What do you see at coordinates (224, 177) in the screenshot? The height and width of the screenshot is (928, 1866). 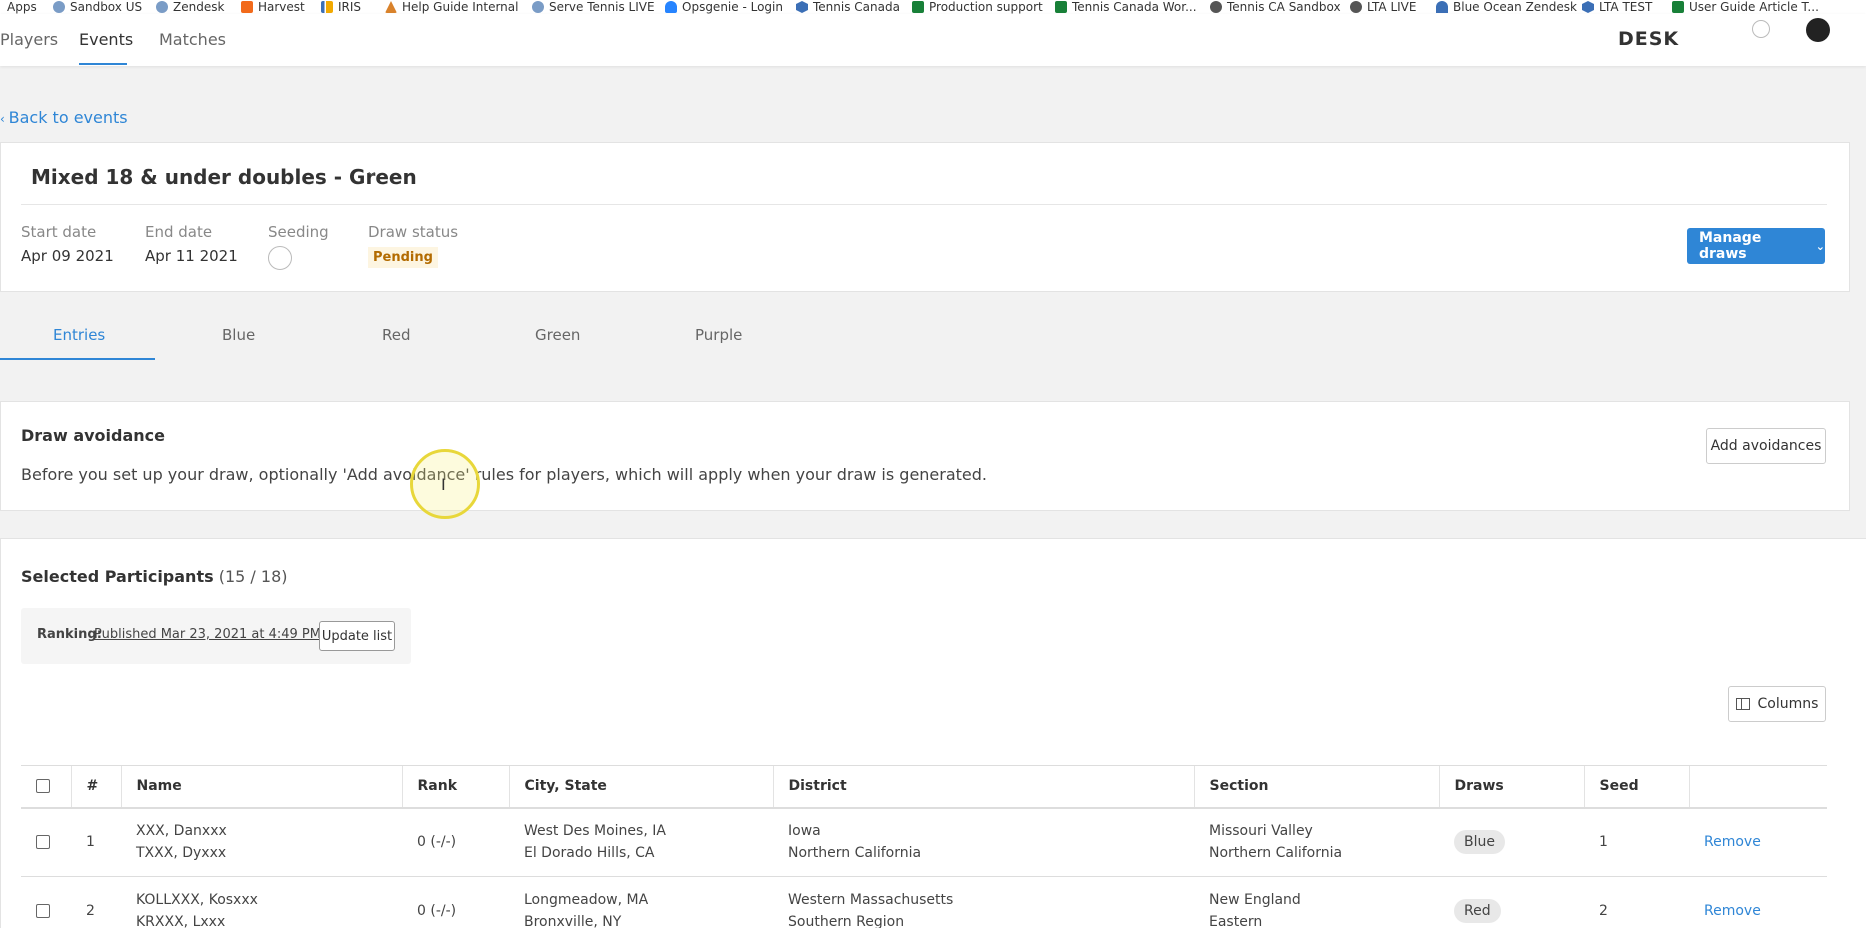 I see `event-title: Mixed 18 & under doubles - Green` at bounding box center [224, 177].